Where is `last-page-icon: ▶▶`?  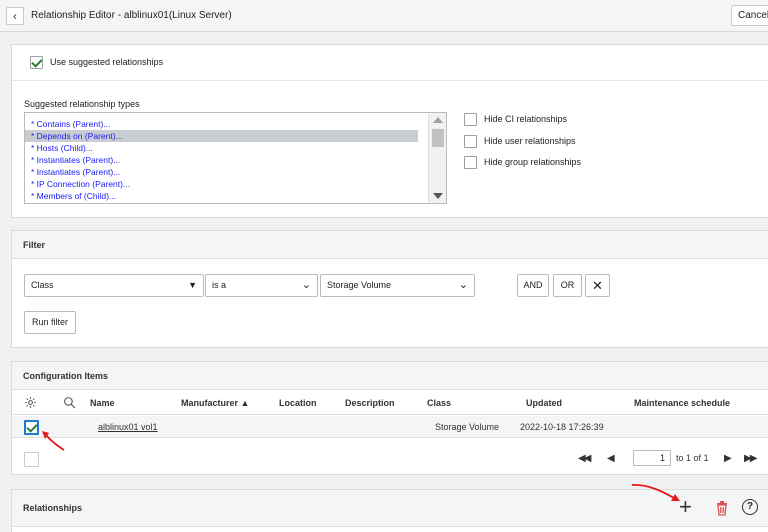 last-page-icon: ▶▶ is located at coordinates (750, 458).